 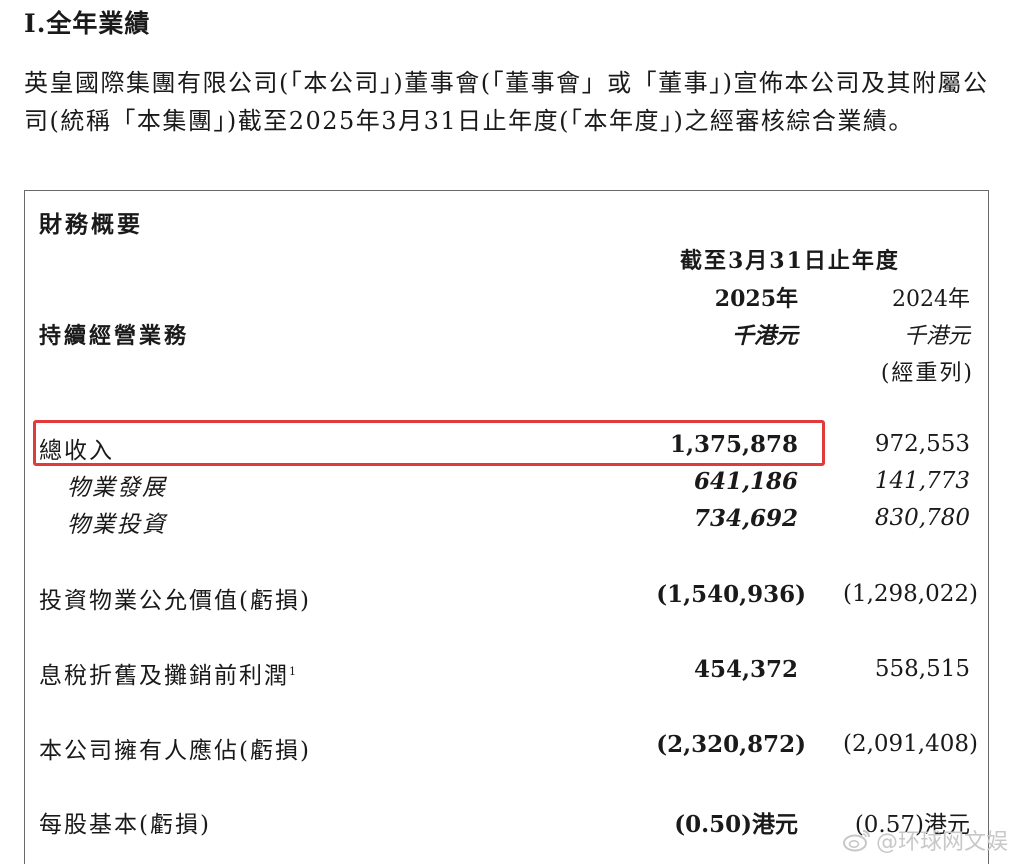 I want to click on column-year-current: 2025年, so click(x=756, y=299).